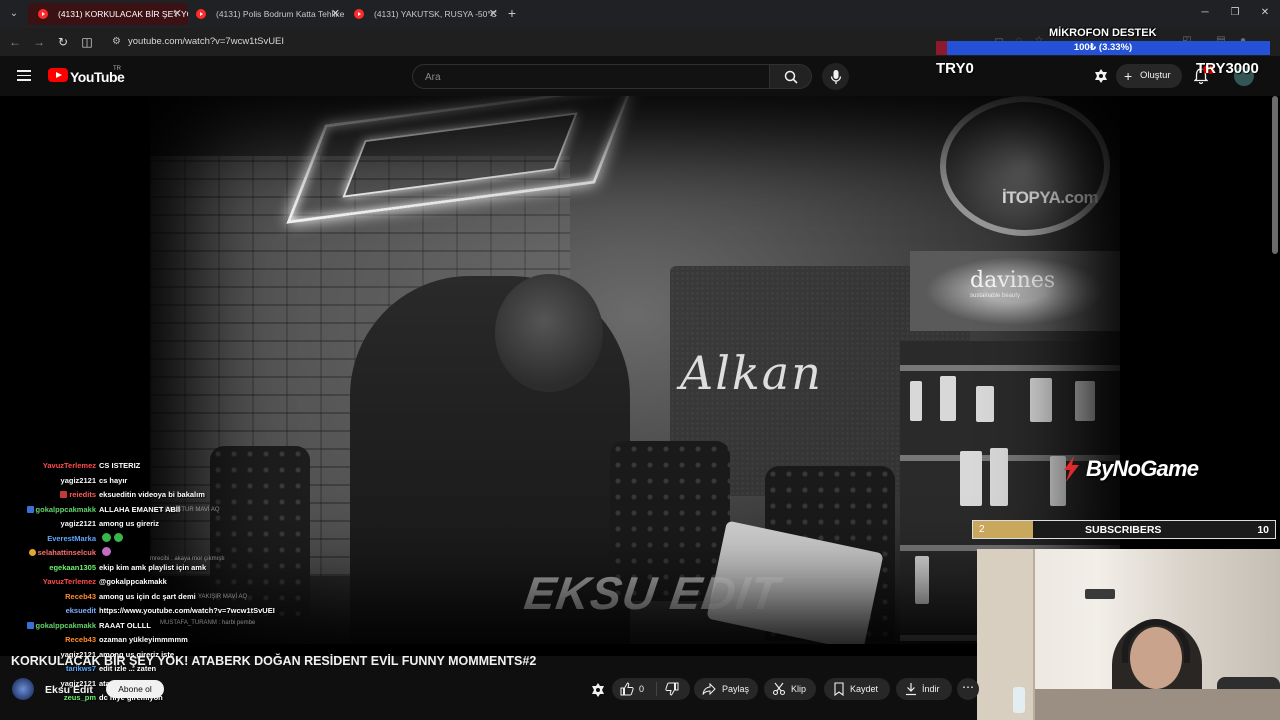  I want to click on chat-message: yagiz2121 among us gireriz, so click(79, 523).